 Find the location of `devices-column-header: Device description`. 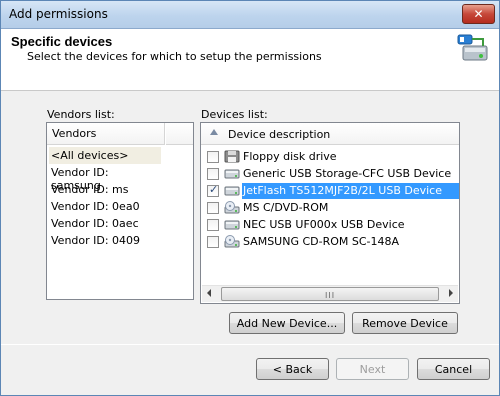

devices-column-header: Device description is located at coordinates (330, 134).